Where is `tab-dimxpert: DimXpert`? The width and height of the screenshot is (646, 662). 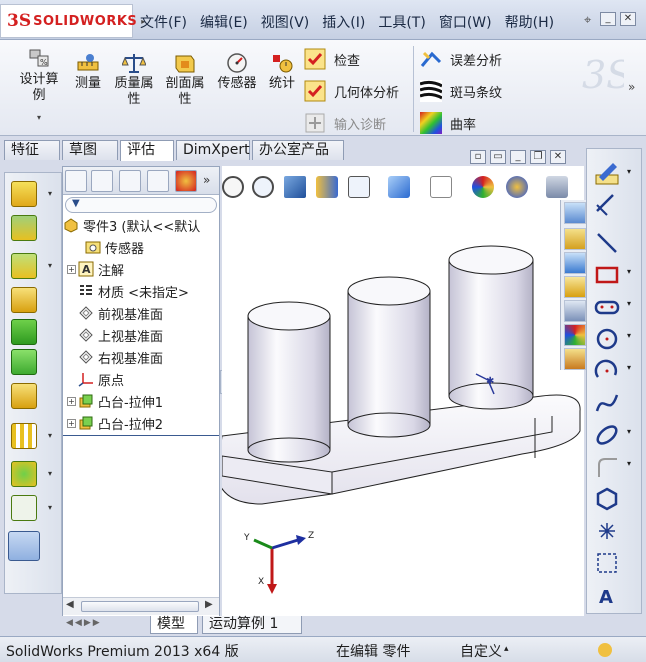 tab-dimxpert: DimXpert is located at coordinates (213, 150).